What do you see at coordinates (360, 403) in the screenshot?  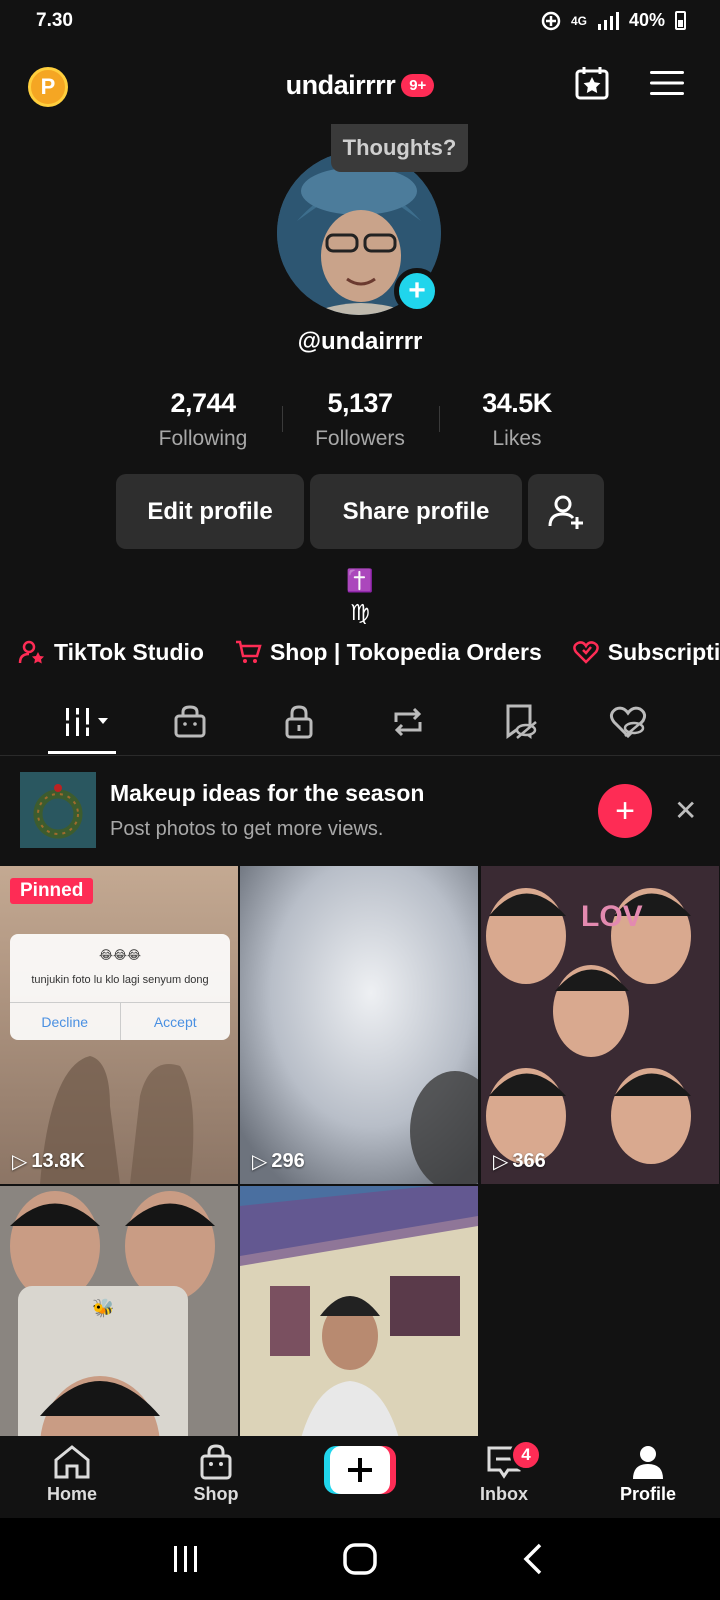 I see `stat-value: 5,137` at bounding box center [360, 403].